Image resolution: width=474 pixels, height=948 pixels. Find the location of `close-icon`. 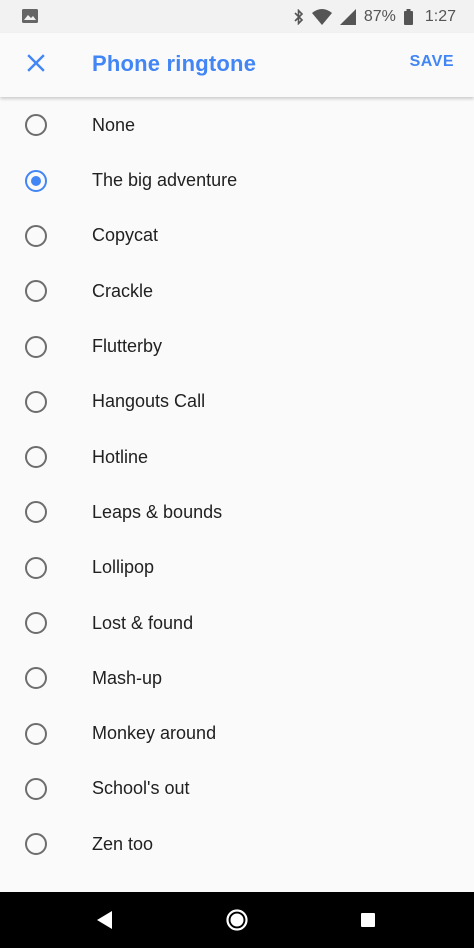

close-icon is located at coordinates (36, 65).